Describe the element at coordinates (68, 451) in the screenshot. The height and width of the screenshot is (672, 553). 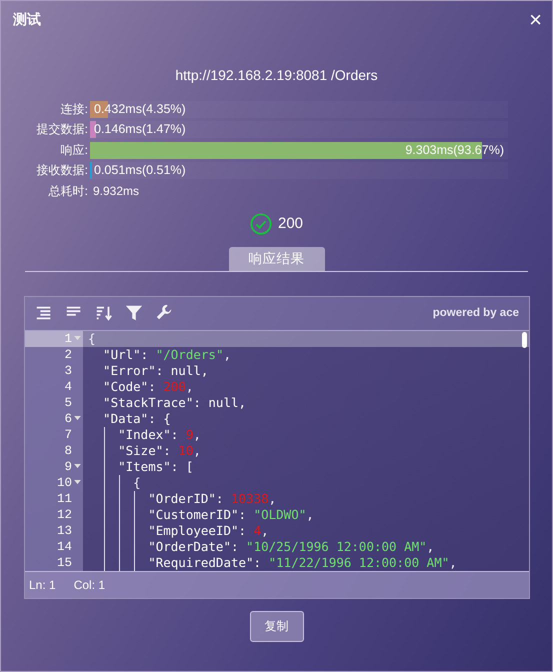
I see `line-number: 8` at that location.